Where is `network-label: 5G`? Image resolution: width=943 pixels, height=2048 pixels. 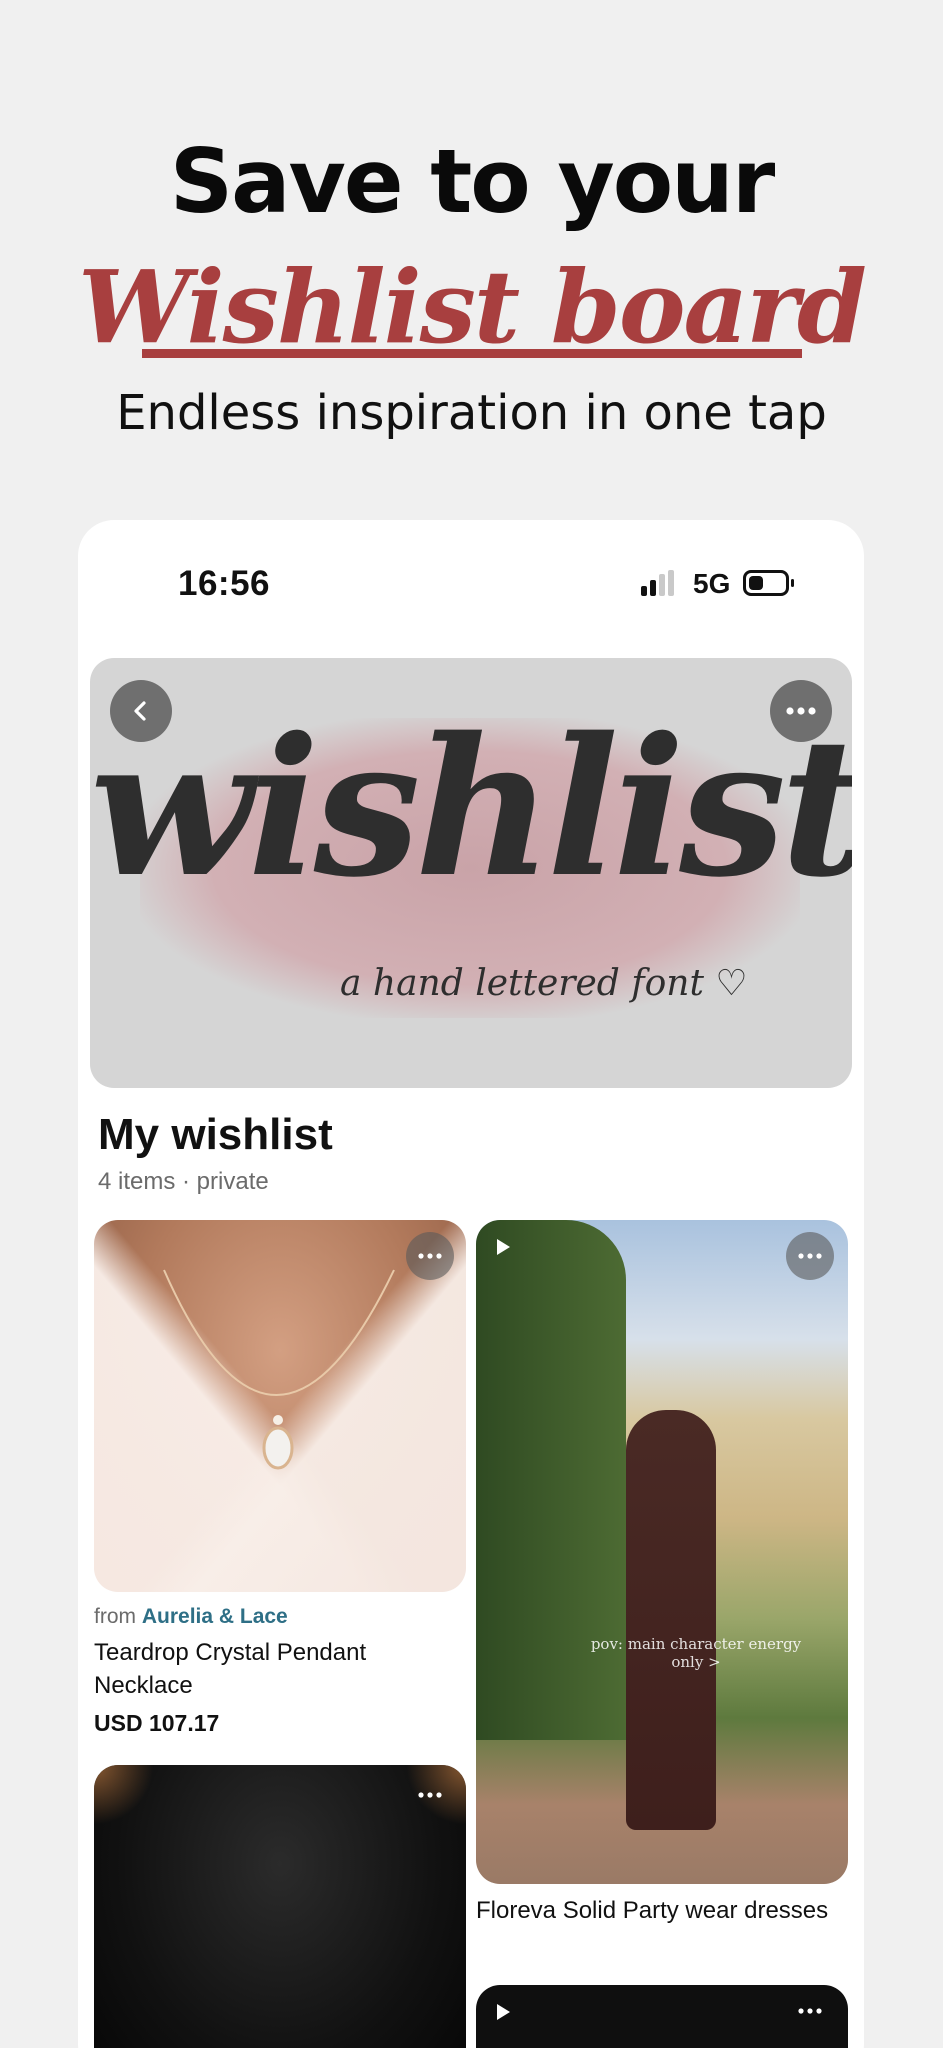
network-label: 5G is located at coordinates (712, 583).